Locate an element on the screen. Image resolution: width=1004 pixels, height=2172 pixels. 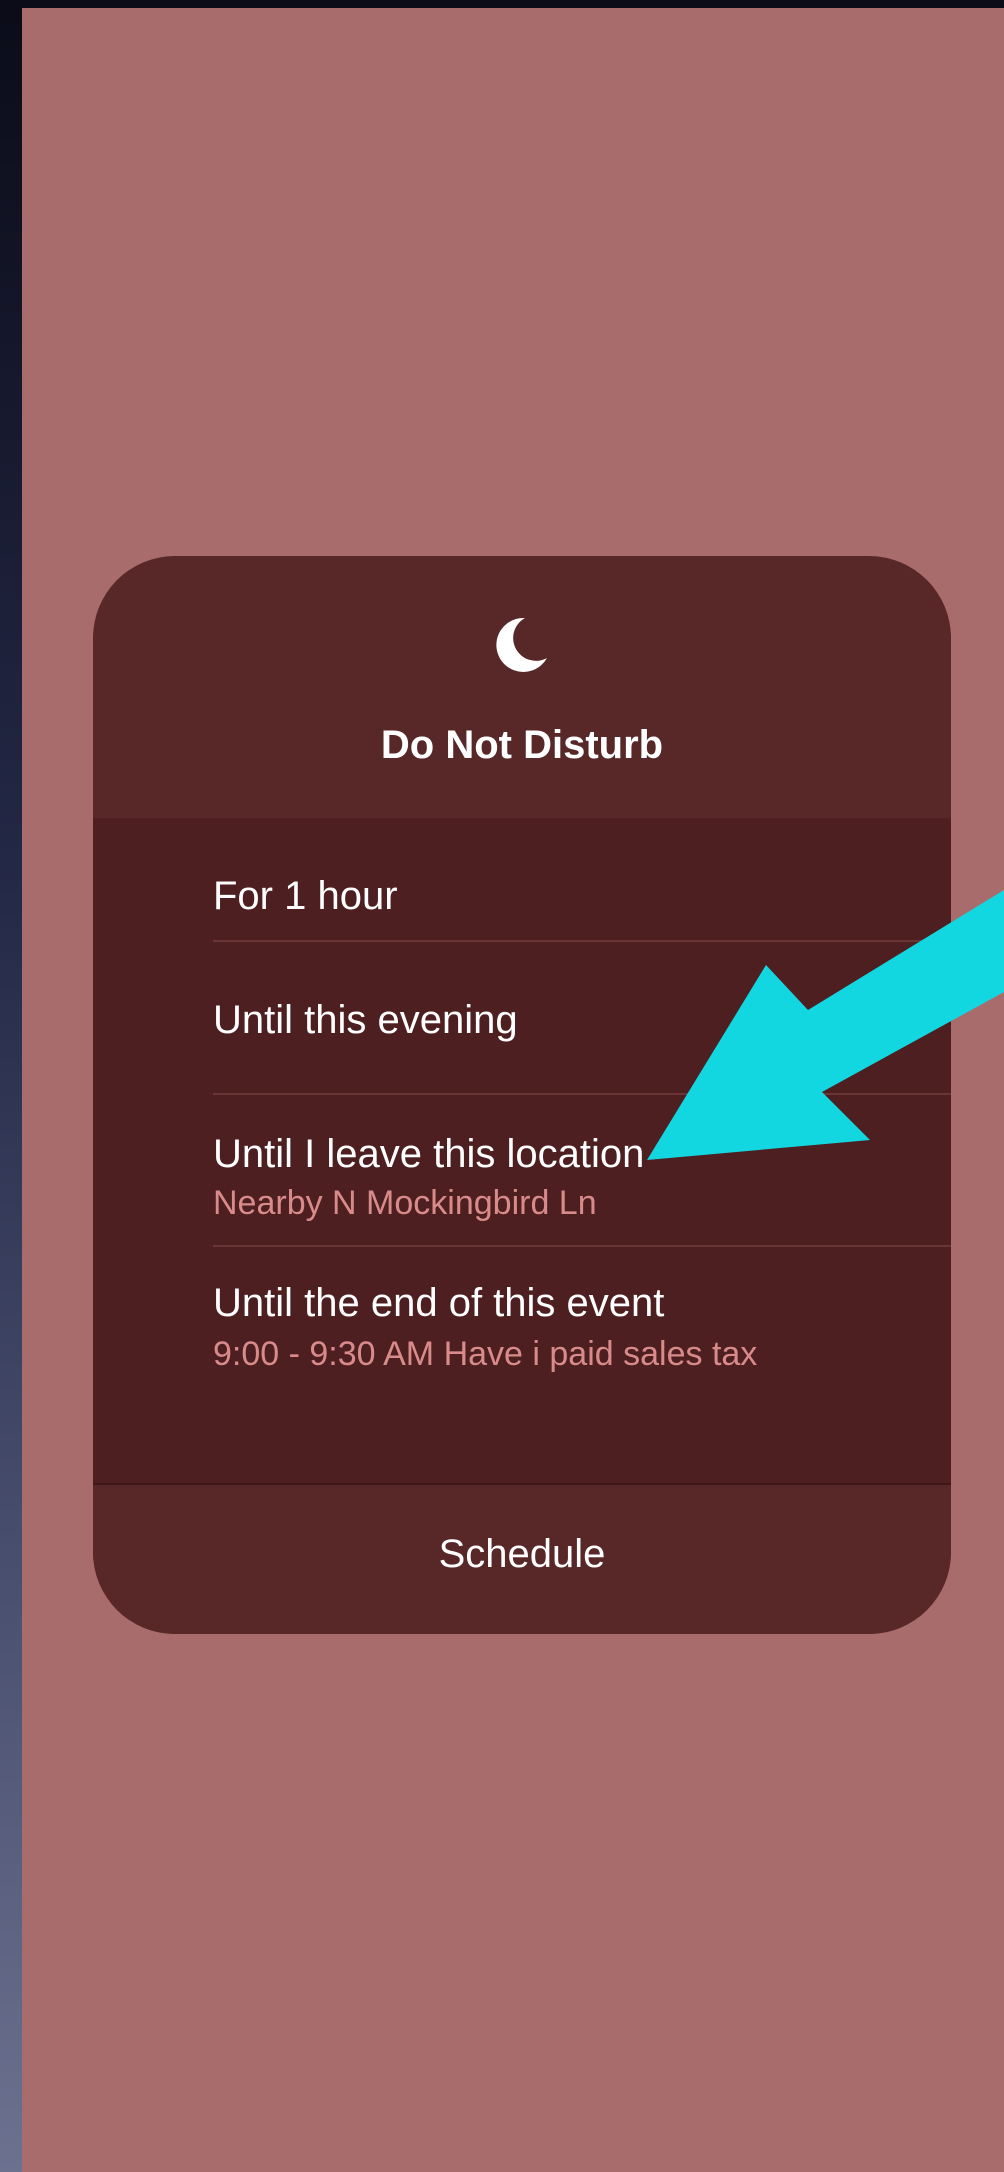
option-for-1-hour: For 1 hour is located at coordinates (522, 879).